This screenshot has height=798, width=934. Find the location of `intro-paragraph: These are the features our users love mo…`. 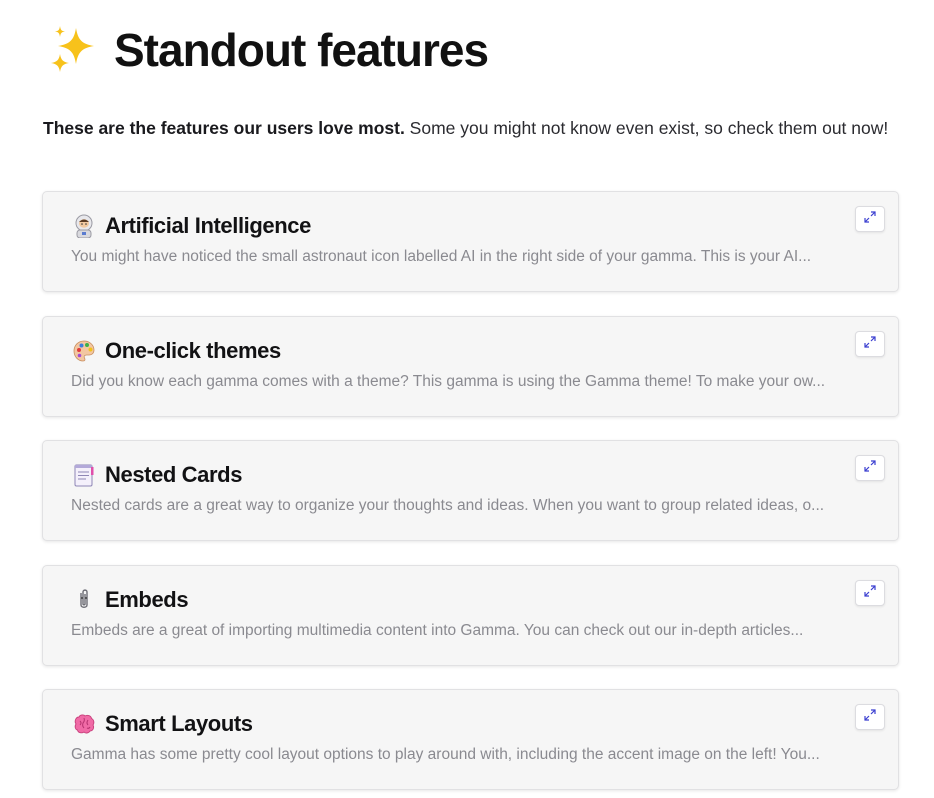

intro-paragraph: These are the features our users love mo… is located at coordinates (468, 128).